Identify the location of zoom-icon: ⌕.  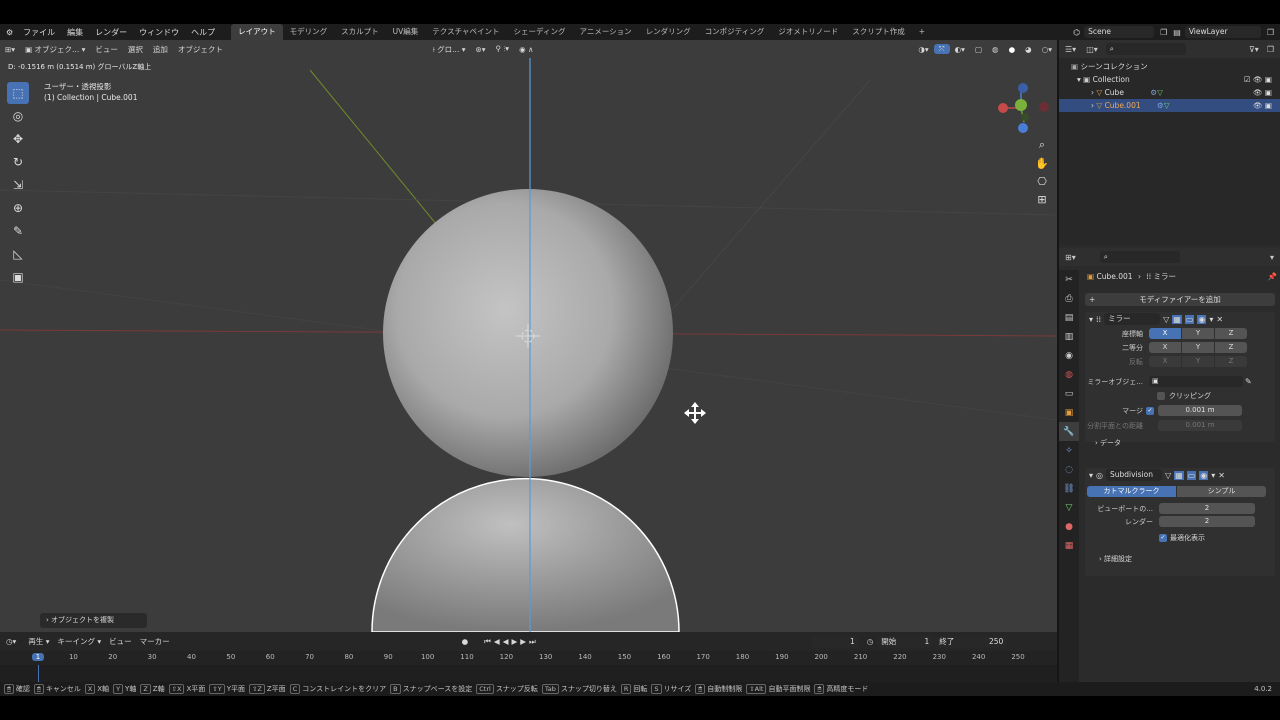
(1042, 145).